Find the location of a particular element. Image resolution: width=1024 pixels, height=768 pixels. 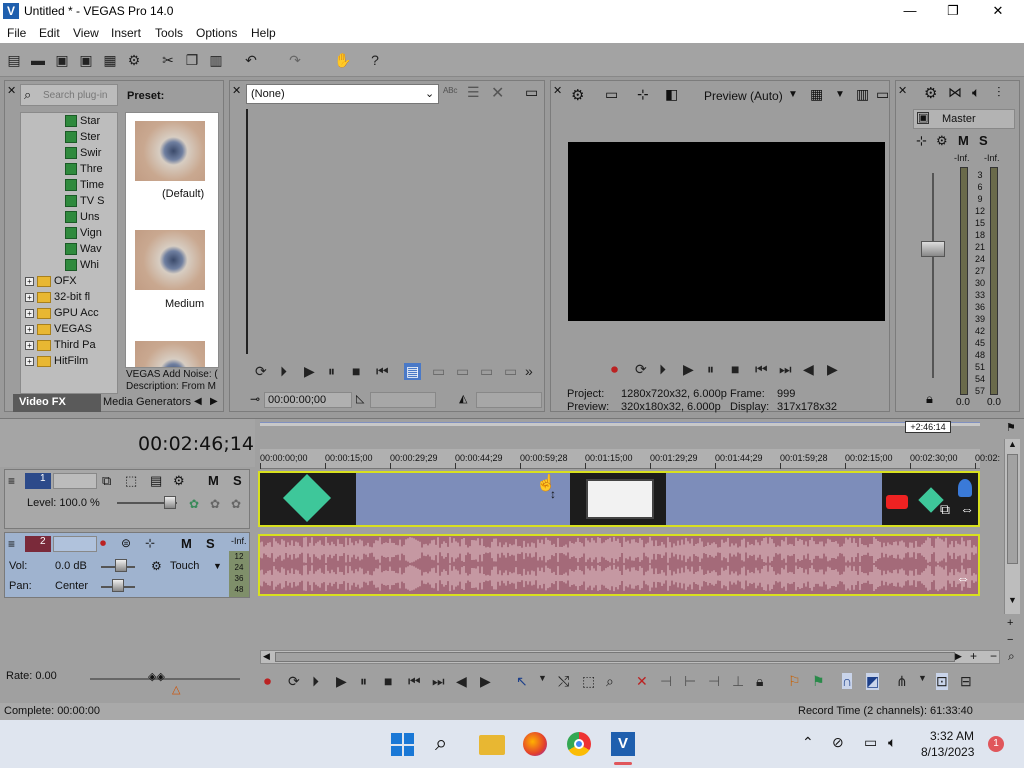

mixer-close-icon: ✕ is located at coordinates (902, 90).